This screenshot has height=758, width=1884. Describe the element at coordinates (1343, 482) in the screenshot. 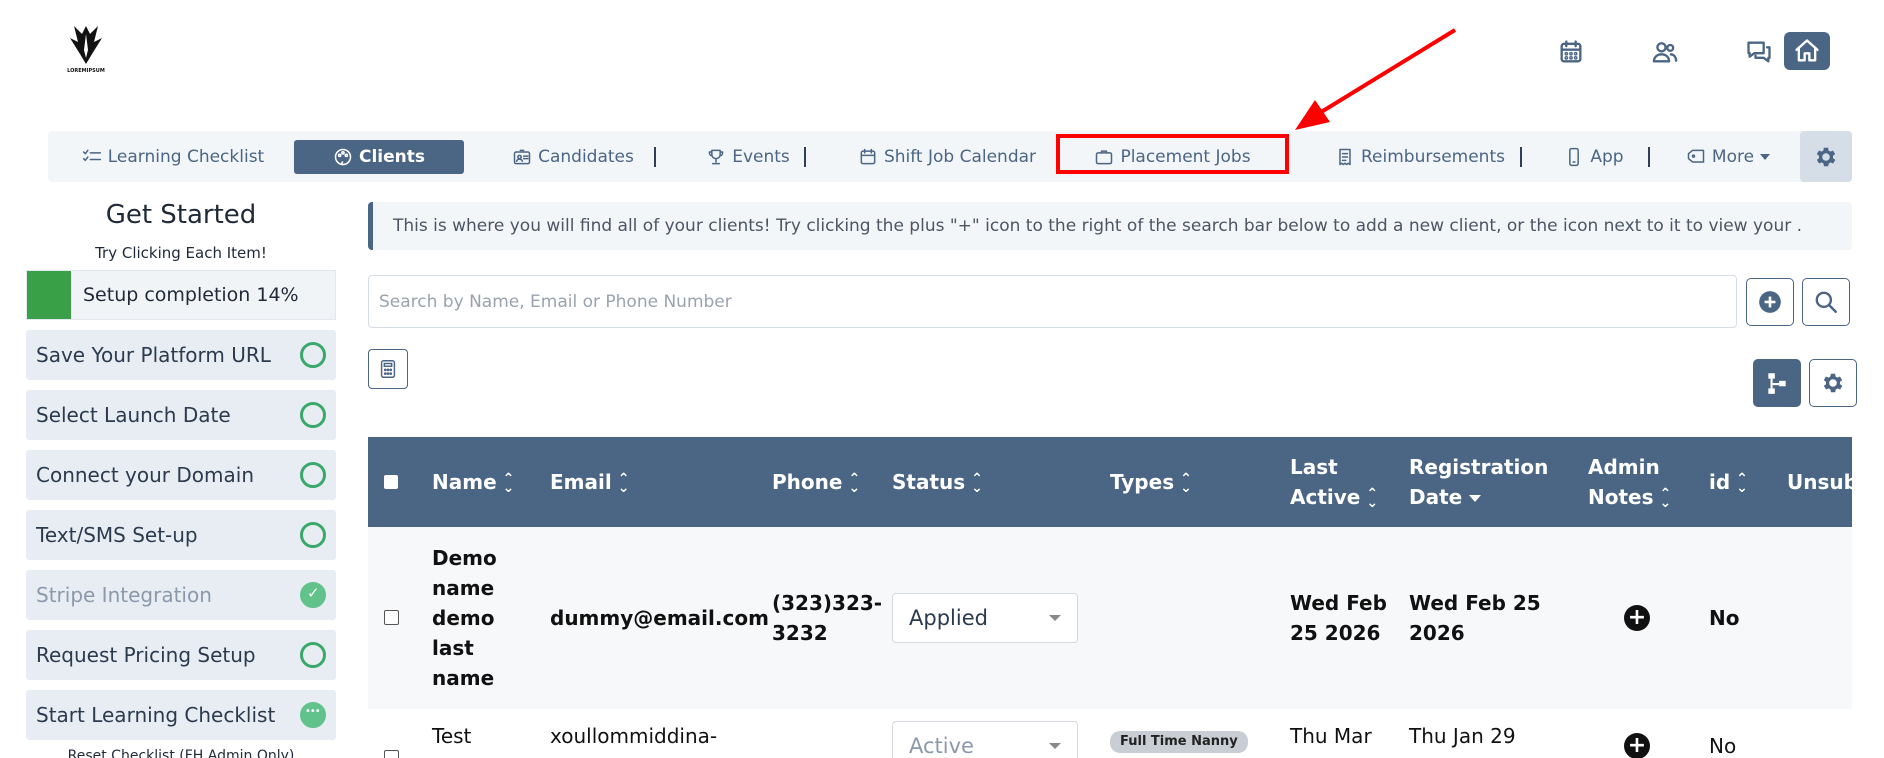

I see `column-header-last-active: Last Active ⌃ ⌄` at that location.